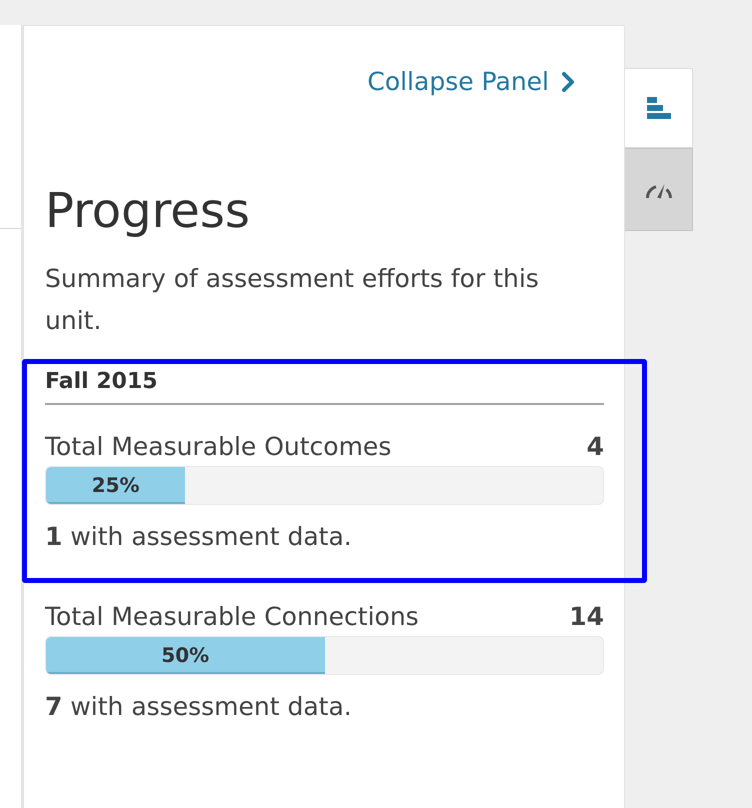 This screenshot has width=752, height=808. Describe the element at coordinates (102, 382) in the screenshot. I see `term-title: Fall 2015` at that location.